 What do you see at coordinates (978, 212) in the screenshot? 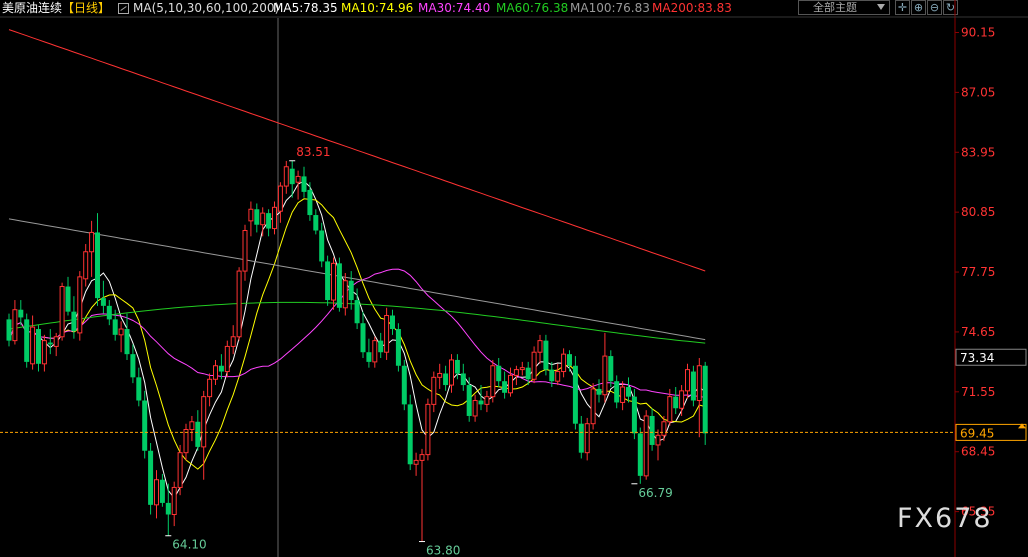
I see `y-tick-label: 80.85` at bounding box center [978, 212].